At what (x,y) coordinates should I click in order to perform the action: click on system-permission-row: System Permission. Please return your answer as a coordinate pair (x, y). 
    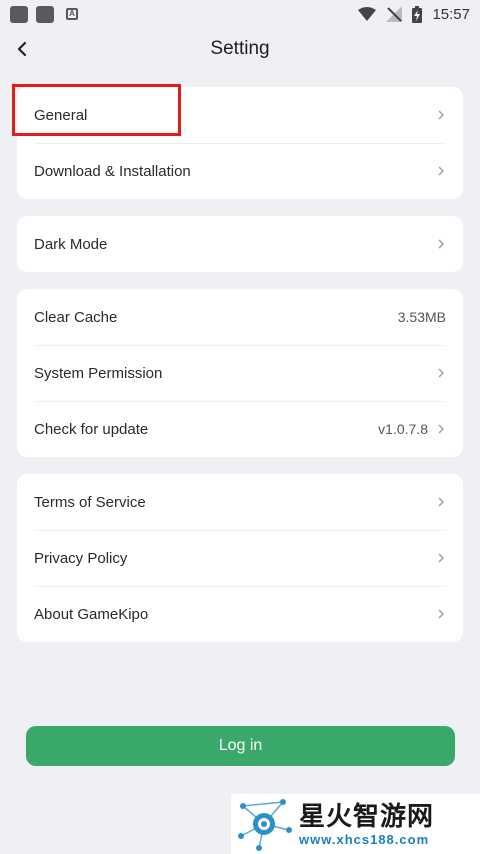
    Looking at the image, I should click on (240, 373).